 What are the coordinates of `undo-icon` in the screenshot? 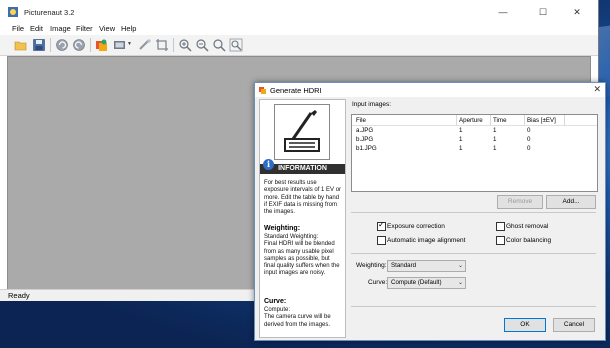 It's located at (62, 45).